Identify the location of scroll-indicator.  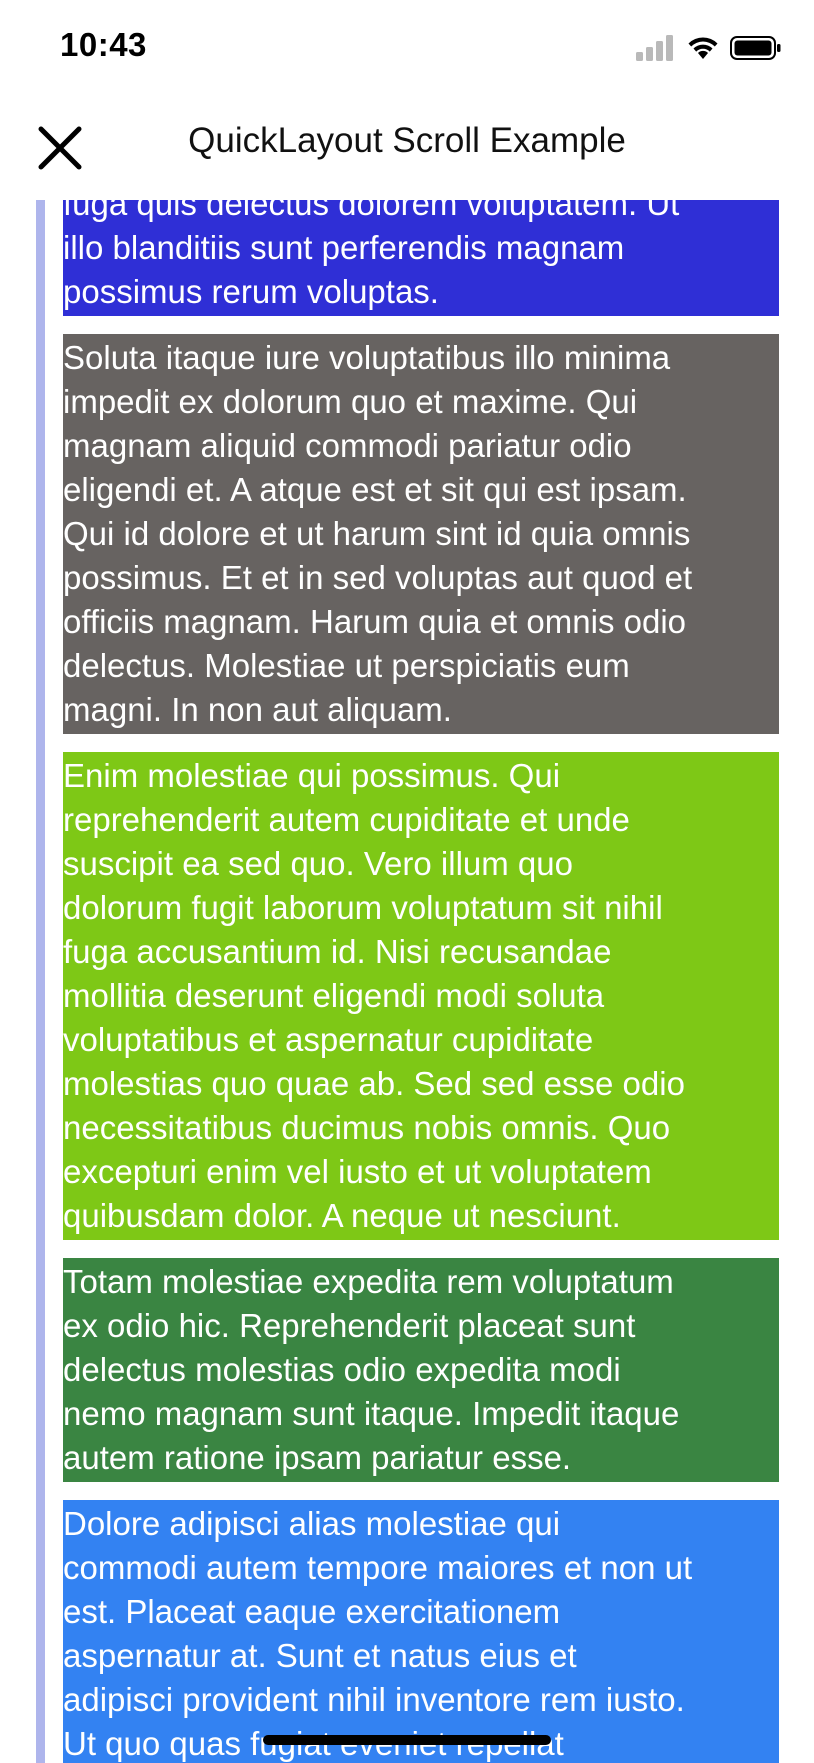
(40, 981).